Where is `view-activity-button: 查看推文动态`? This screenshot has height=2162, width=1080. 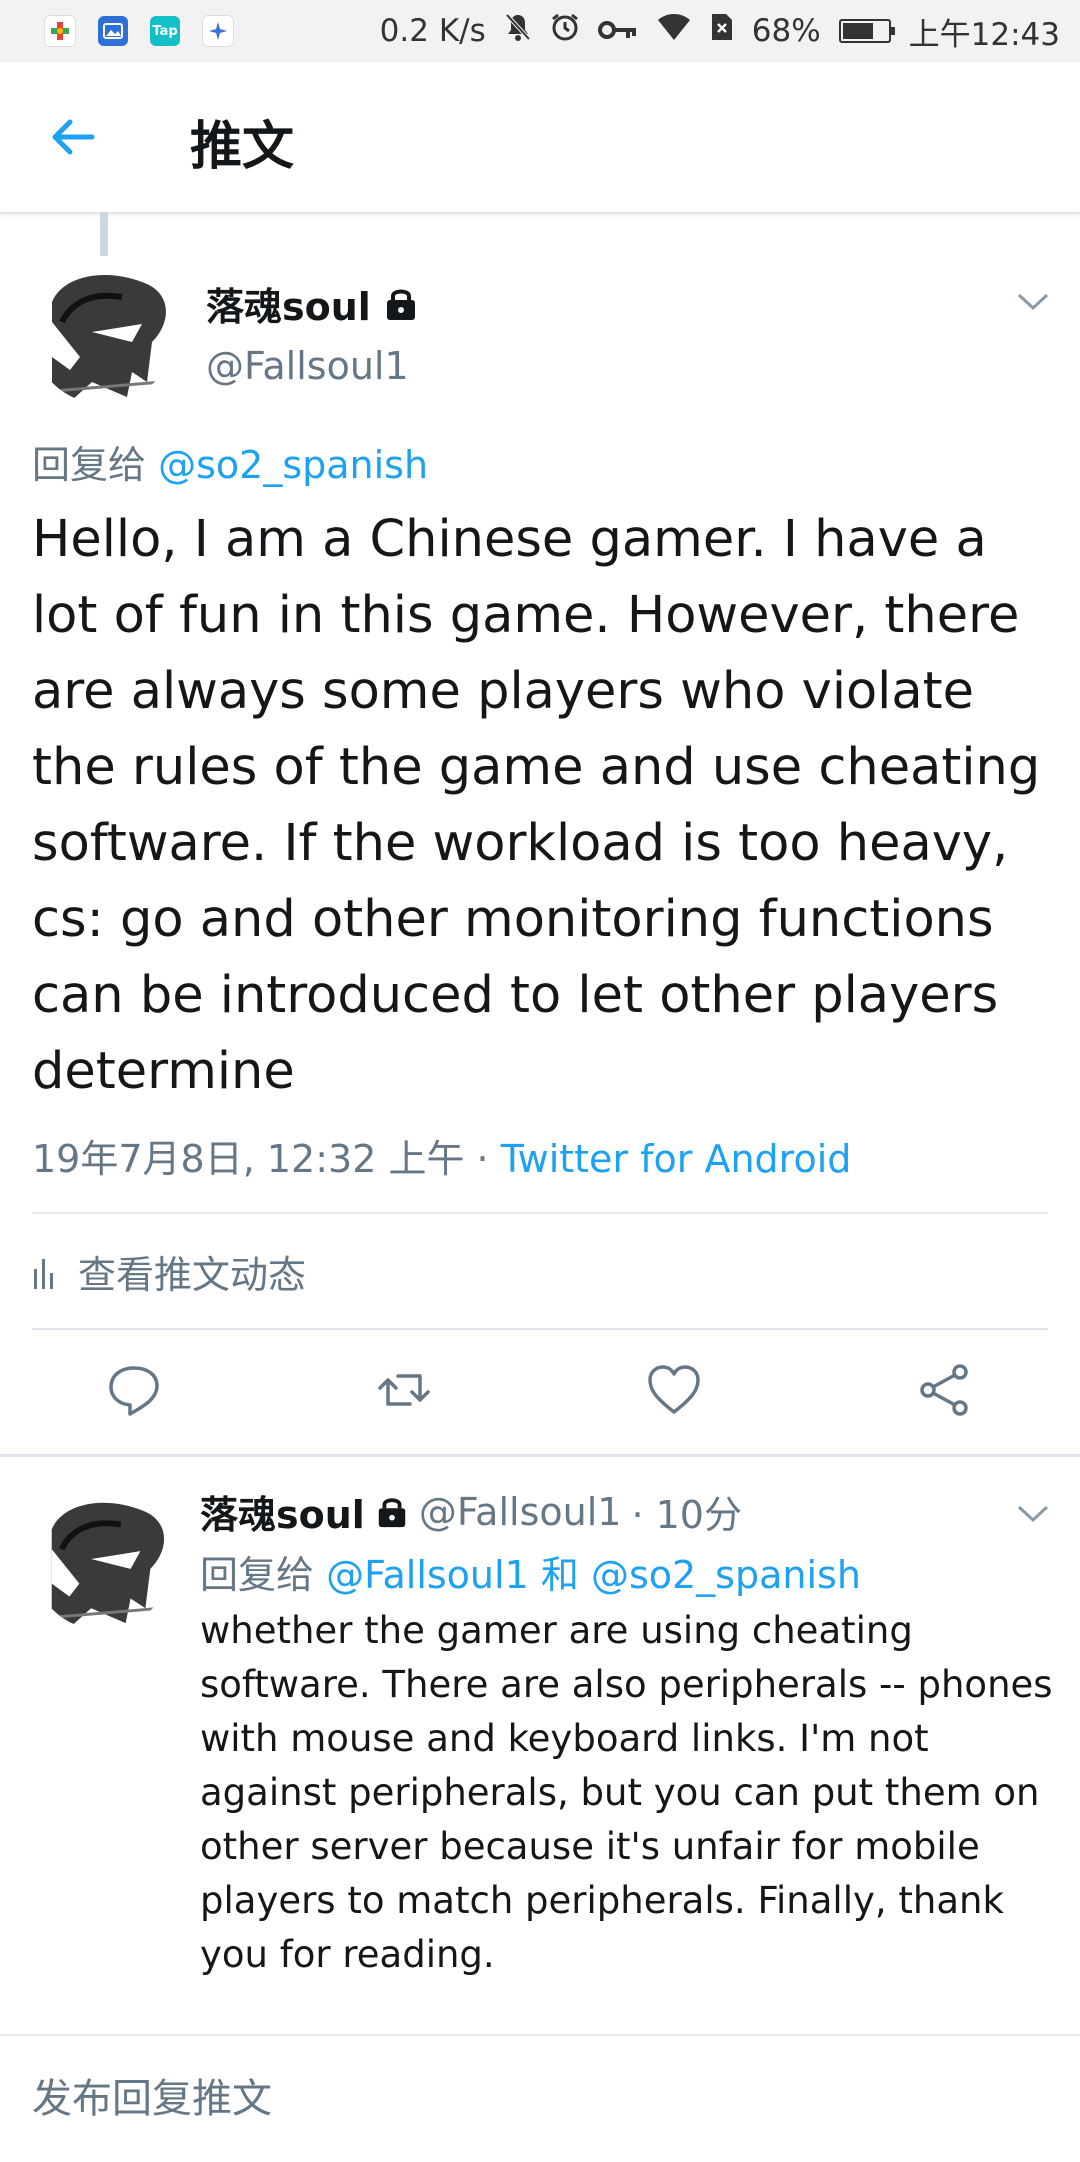 view-activity-button: 查看推文动态 is located at coordinates (169, 1271).